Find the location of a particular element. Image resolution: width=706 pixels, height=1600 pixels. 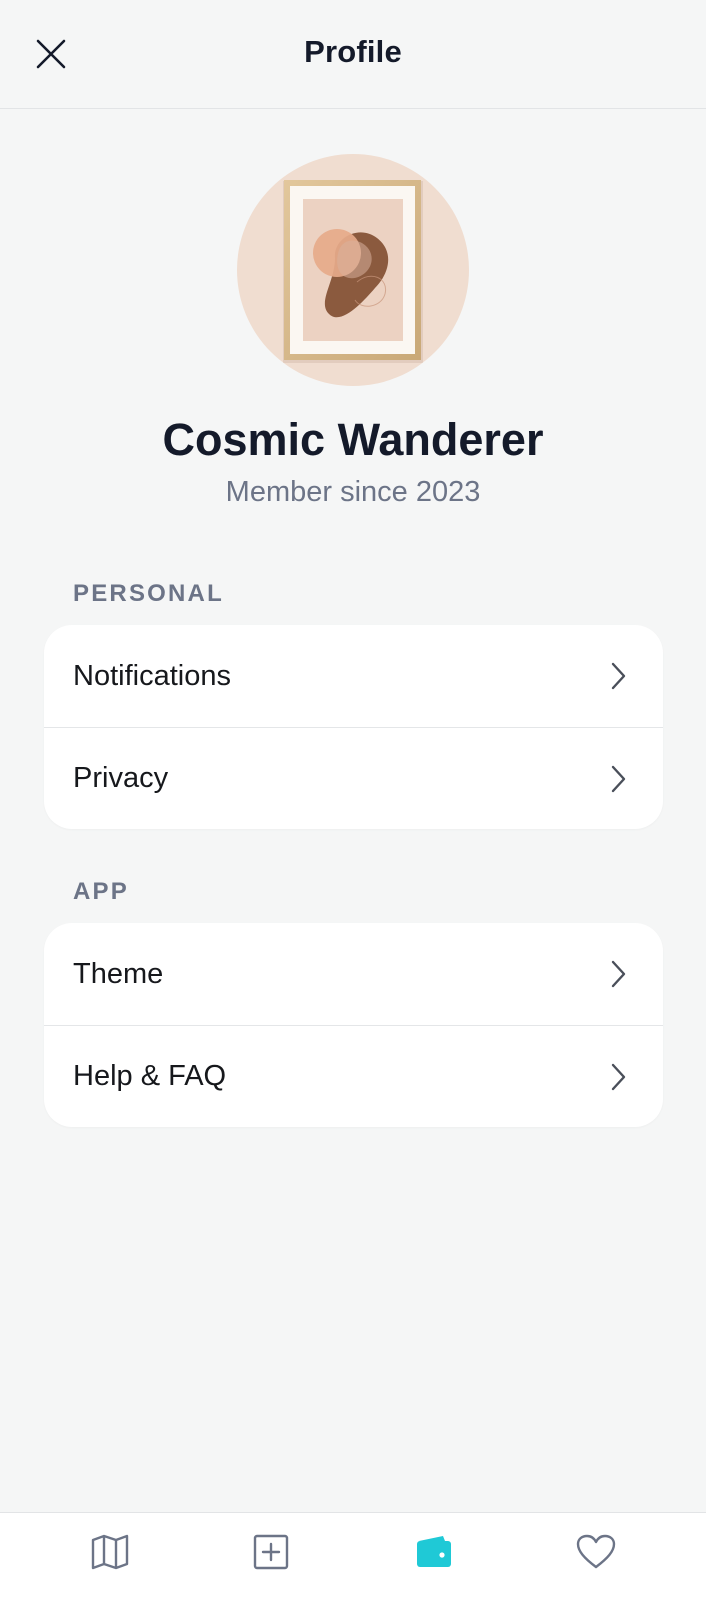

nav-add is located at coordinates (271, 1552).